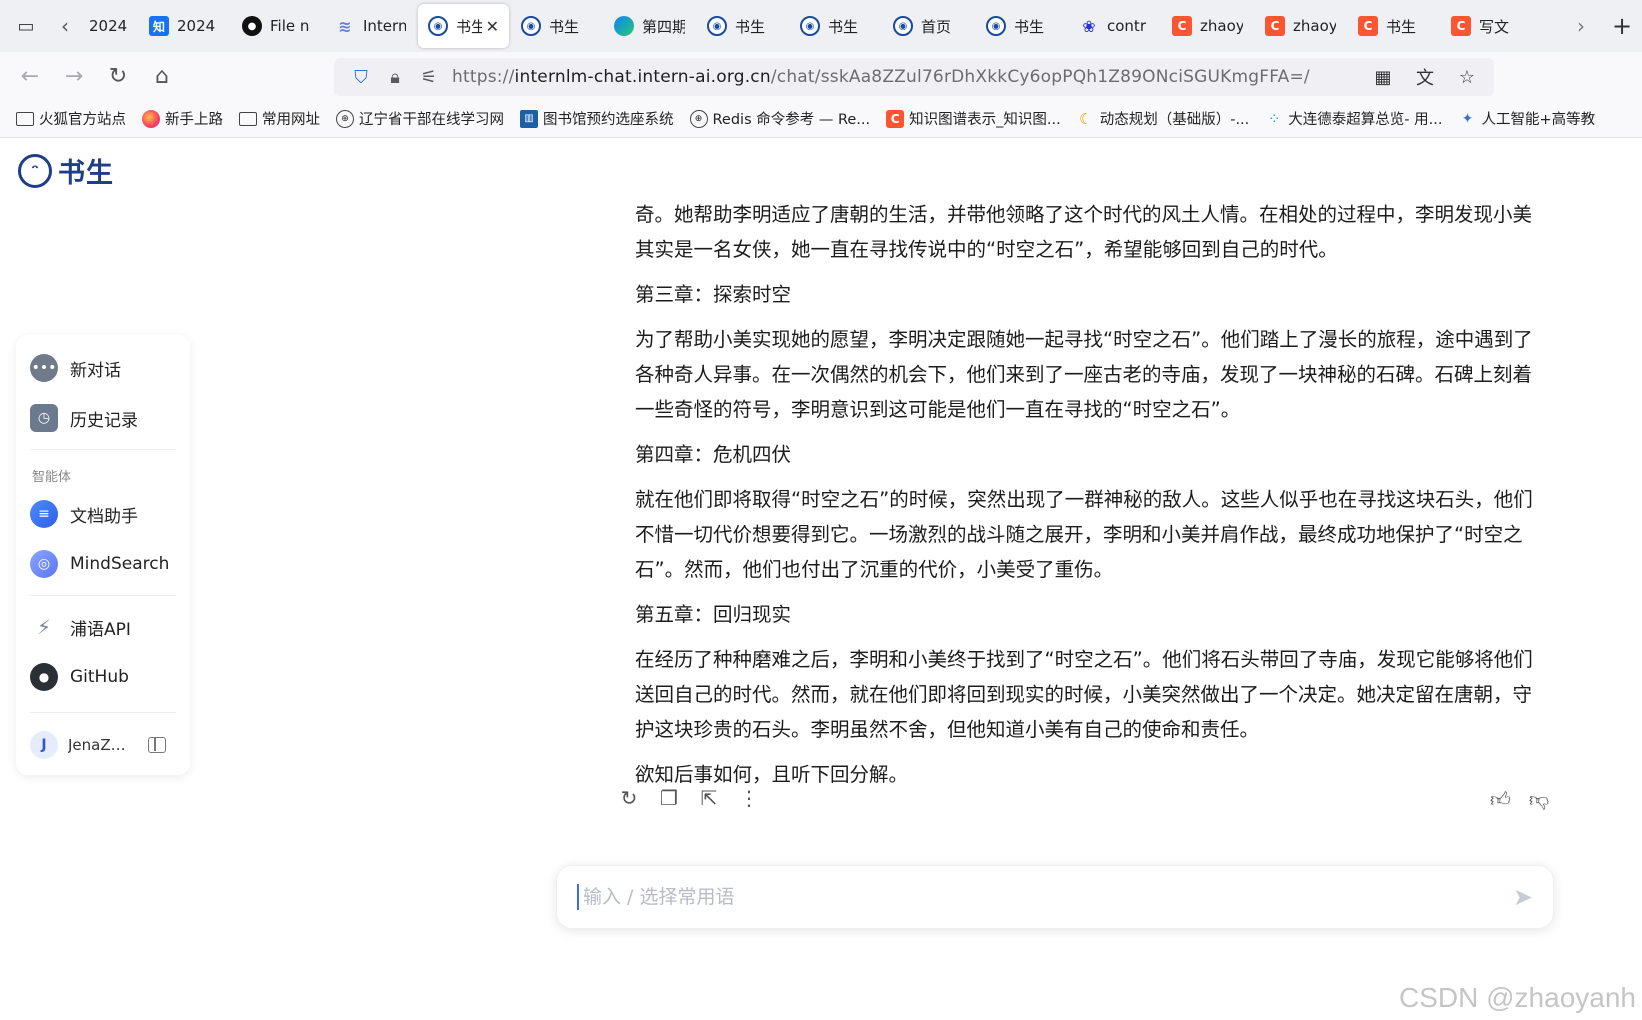 This screenshot has width=1642, height=1020. Describe the element at coordinates (1581, 26) in the screenshot. I see `tab-scroll-right-icon: ›` at that location.